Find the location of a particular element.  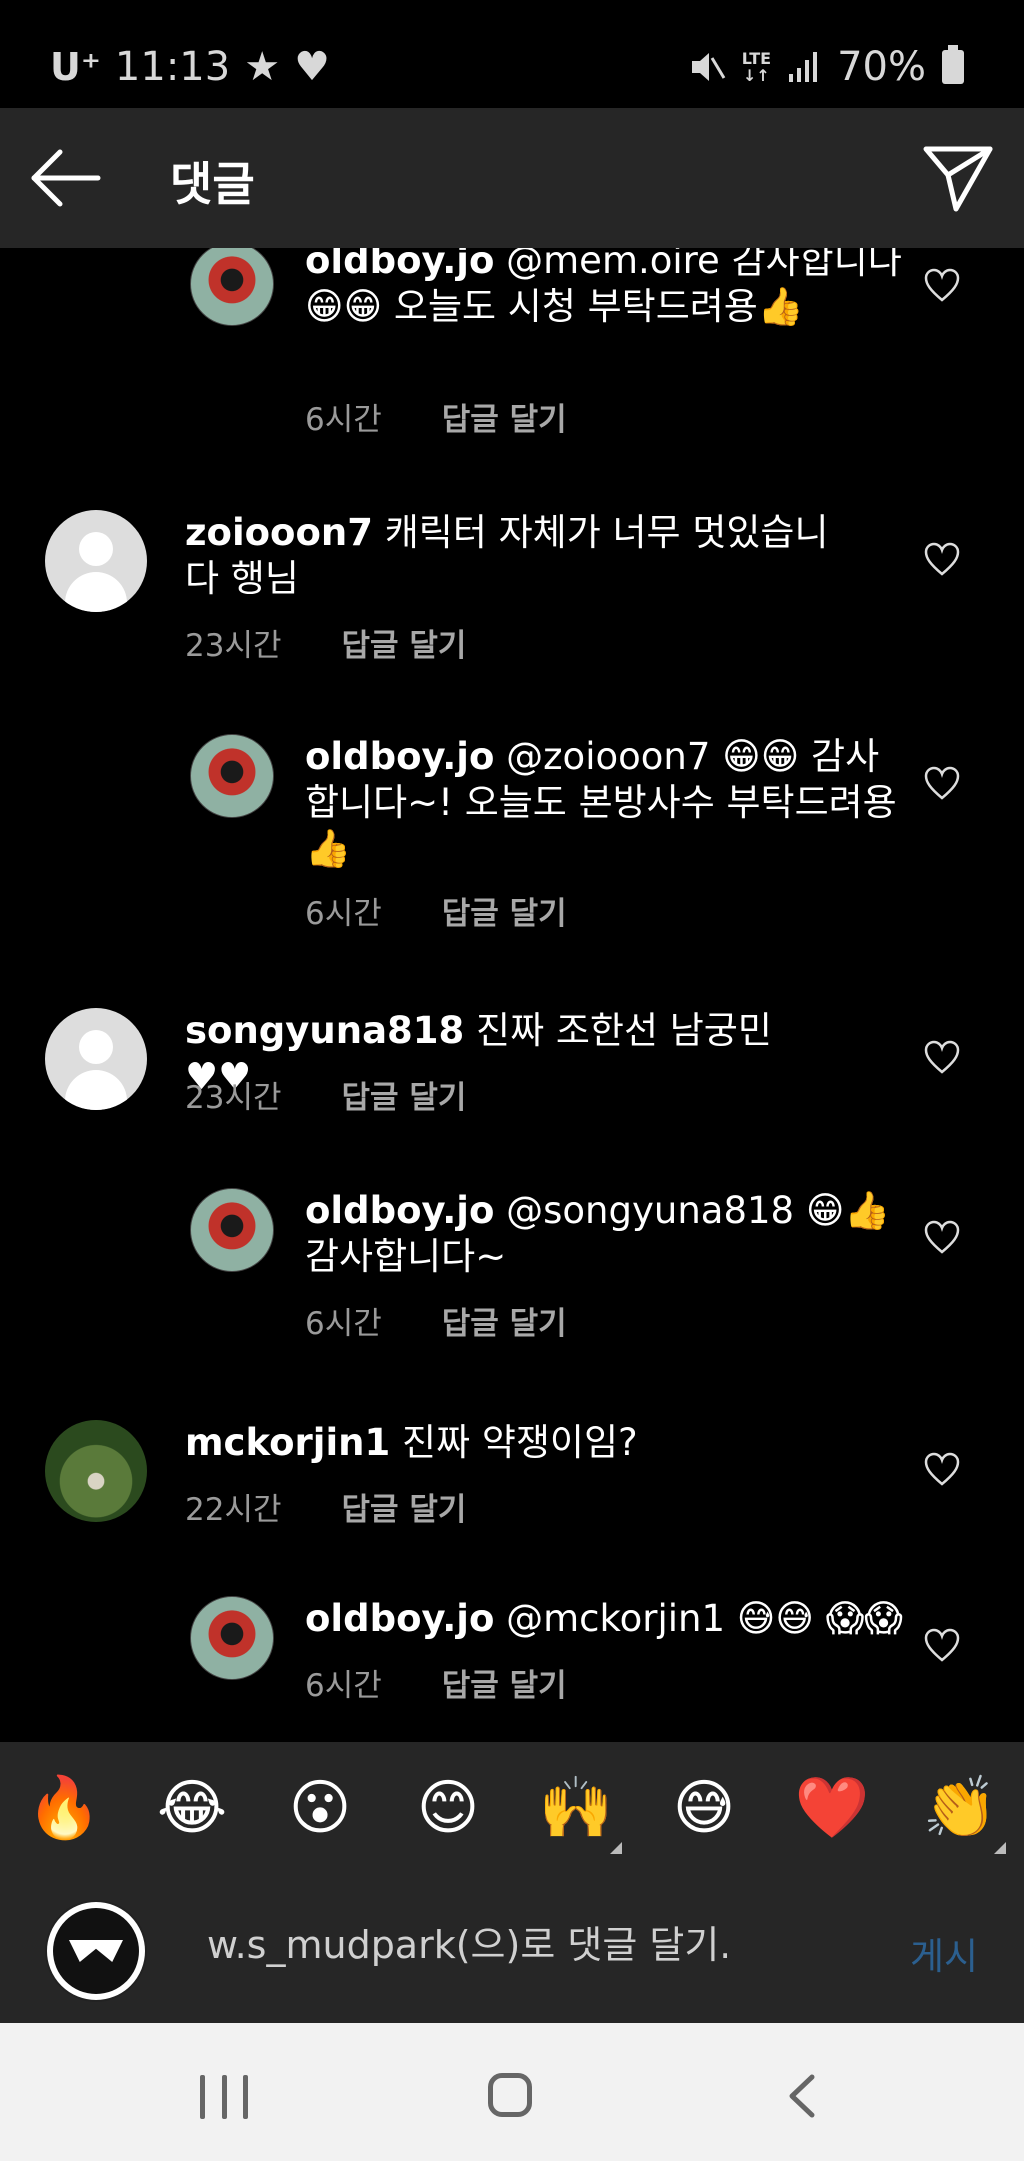

post-button: 게시 is located at coordinates (944, 1953).